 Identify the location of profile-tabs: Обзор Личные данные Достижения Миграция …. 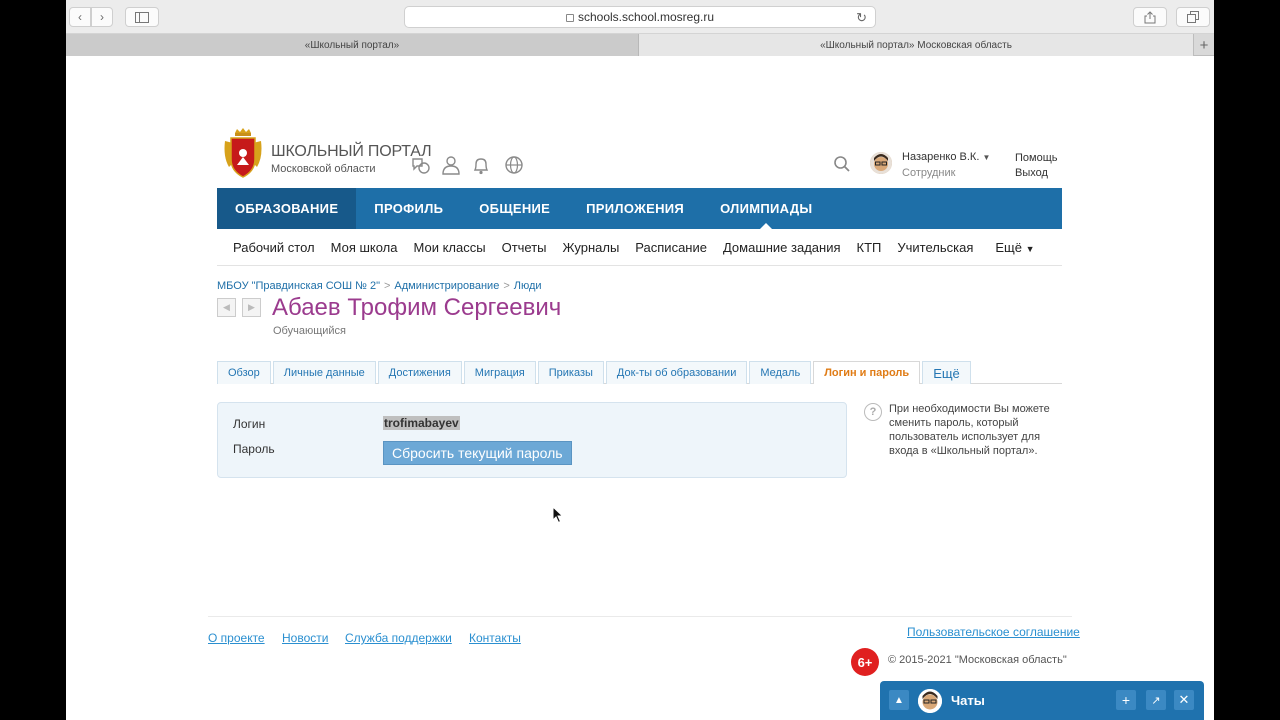
(639, 372).